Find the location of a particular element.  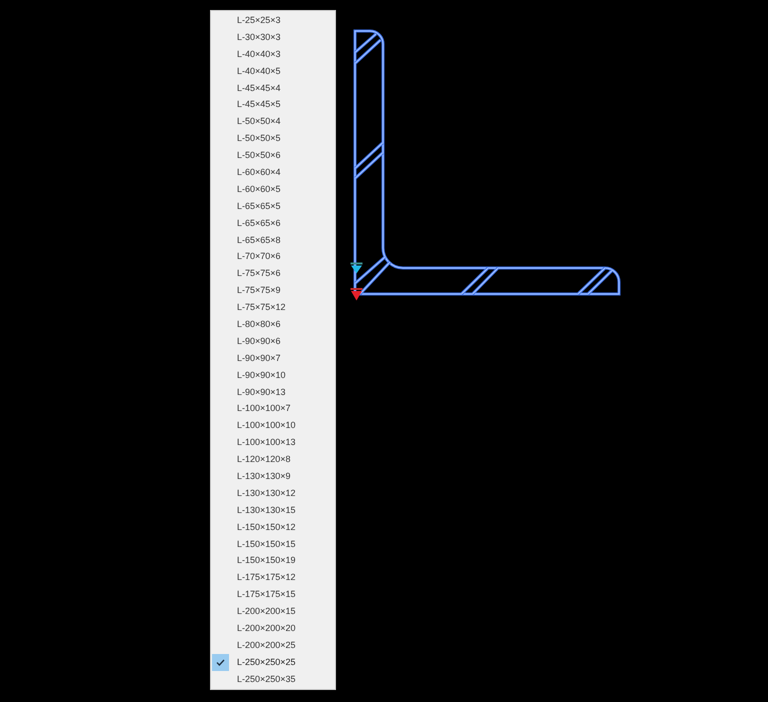

menu-item: L-65×65×5 is located at coordinates (259, 206).